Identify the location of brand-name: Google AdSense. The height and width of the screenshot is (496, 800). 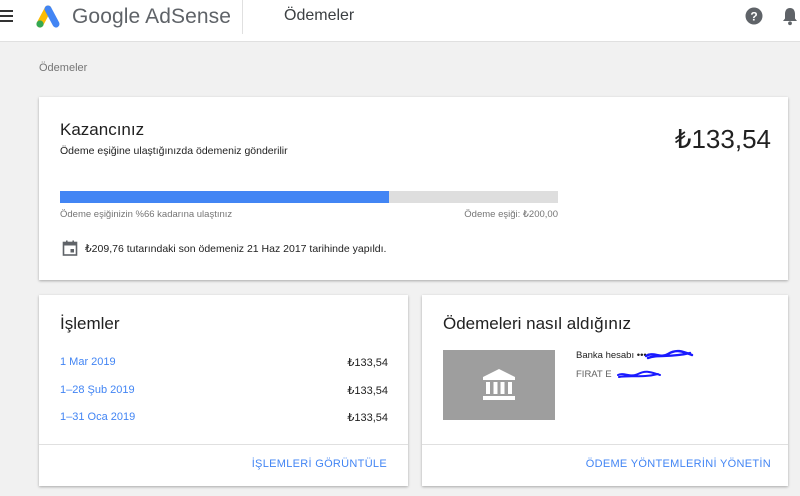
(152, 16).